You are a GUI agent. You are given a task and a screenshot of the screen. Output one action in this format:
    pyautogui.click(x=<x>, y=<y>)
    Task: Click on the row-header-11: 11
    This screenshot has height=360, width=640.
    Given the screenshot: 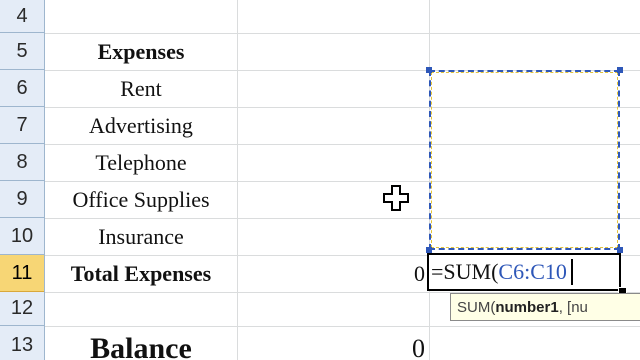 What is the action you would take?
    pyautogui.click(x=22, y=273)
    